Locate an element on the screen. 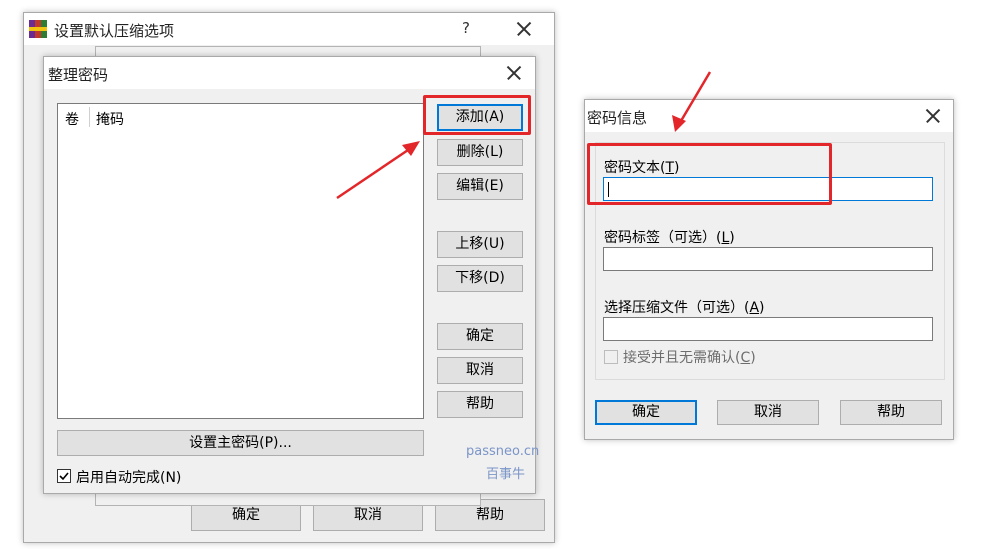  arrow-to-add-icon is located at coordinates (378, 170).